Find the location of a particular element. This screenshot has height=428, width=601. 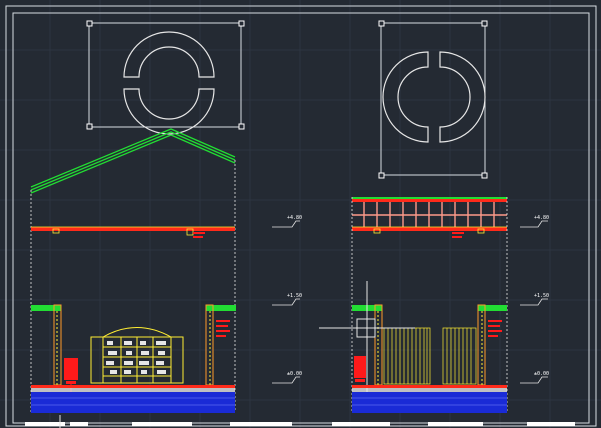

elevation-label-left-floor: ±0.00 is located at coordinates (295, 374).